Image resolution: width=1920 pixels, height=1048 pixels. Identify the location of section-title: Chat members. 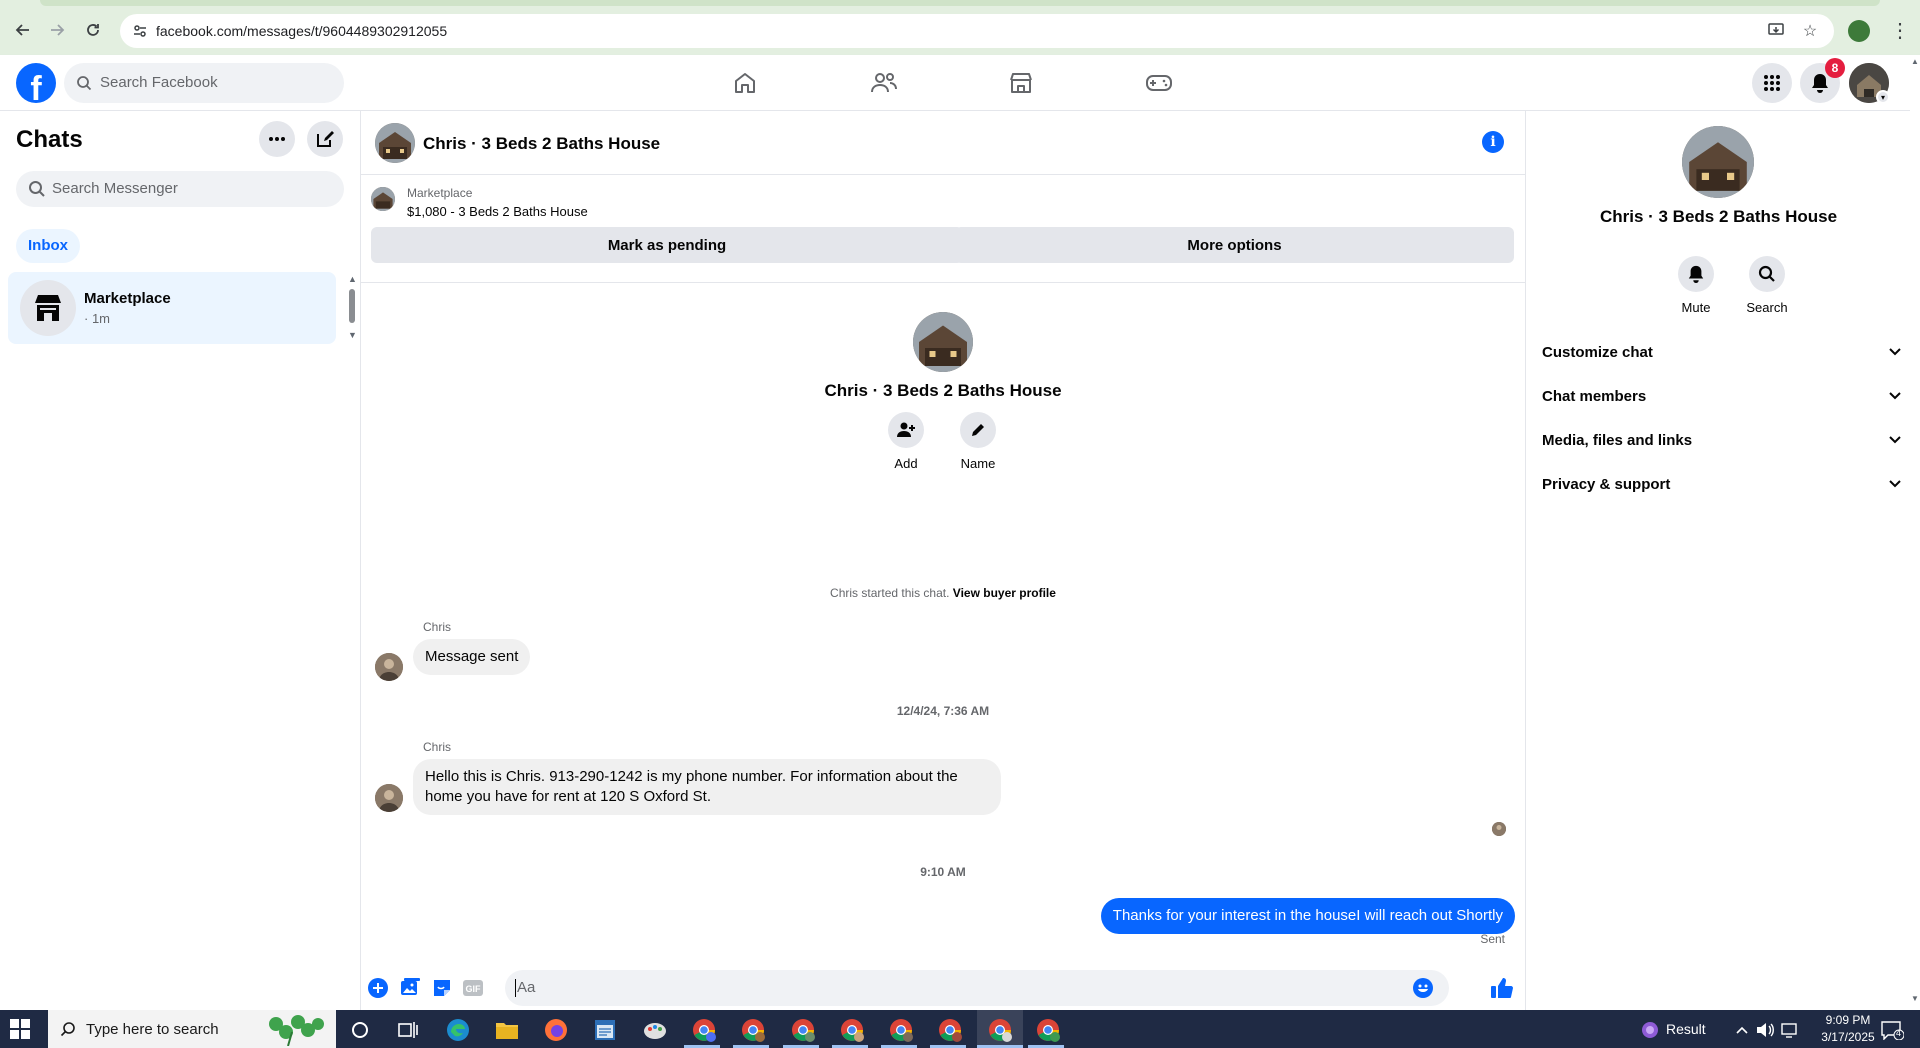
(1594, 396).